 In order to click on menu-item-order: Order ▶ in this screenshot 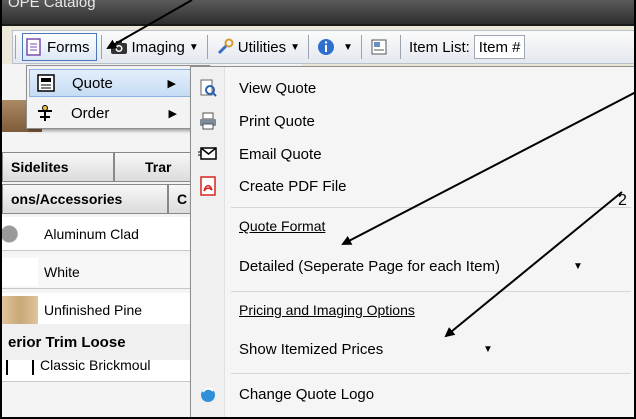, I will do `click(118, 113)`.